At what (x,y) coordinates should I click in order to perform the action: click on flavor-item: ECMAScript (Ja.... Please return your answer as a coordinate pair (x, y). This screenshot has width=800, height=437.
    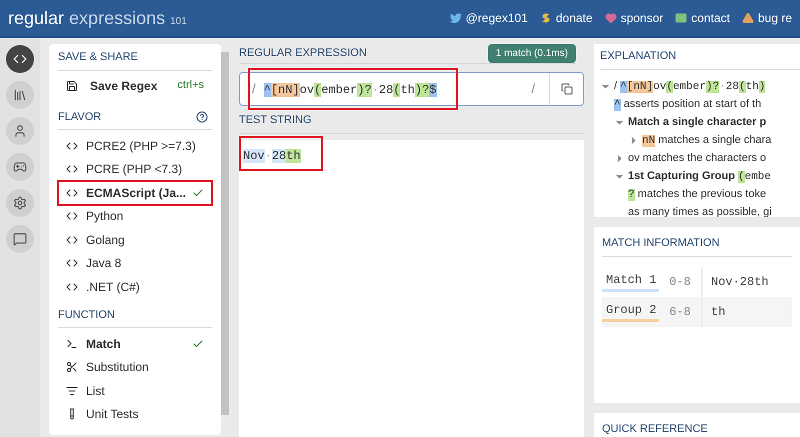
    Looking at the image, I should click on (135, 192).